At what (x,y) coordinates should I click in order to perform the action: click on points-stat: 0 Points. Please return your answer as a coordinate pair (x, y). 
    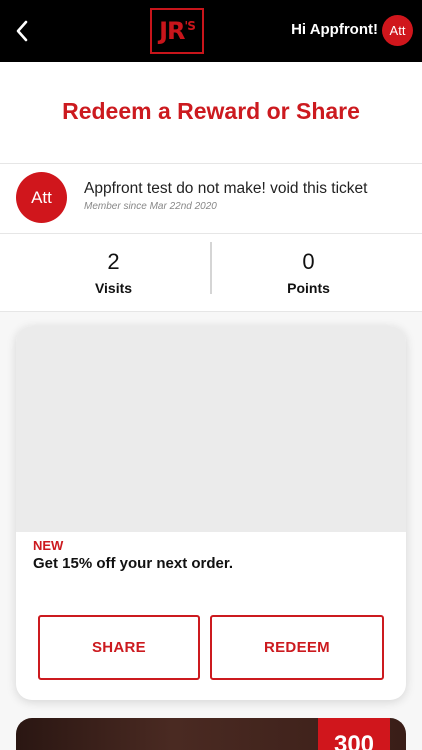
    Looking at the image, I should click on (308, 273).